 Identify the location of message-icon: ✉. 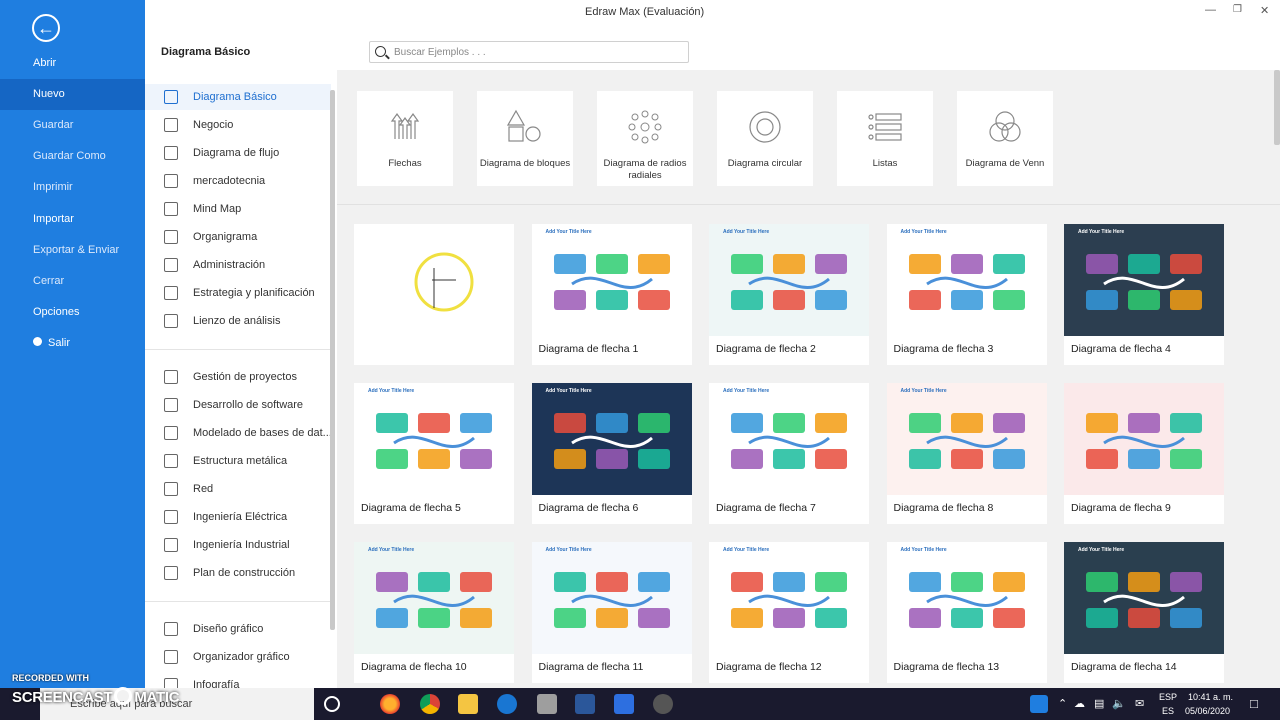
(1139, 703).